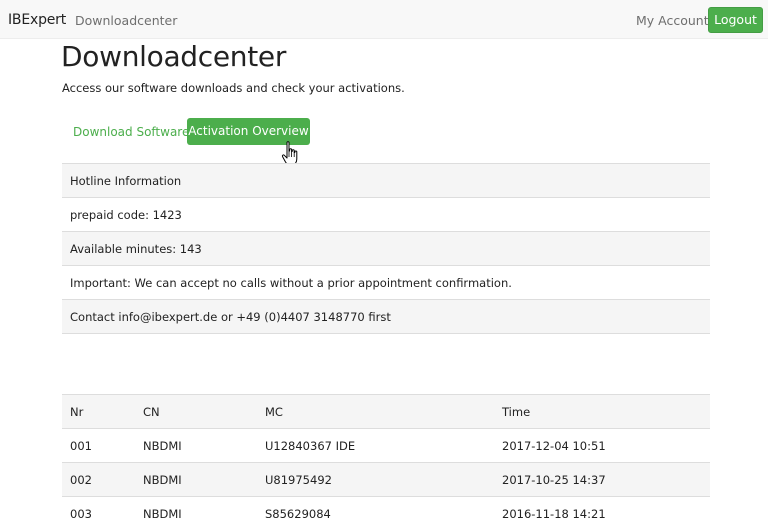 This screenshot has width=768, height=531. I want to click on page-title: Downloadcenter, so click(174, 56).